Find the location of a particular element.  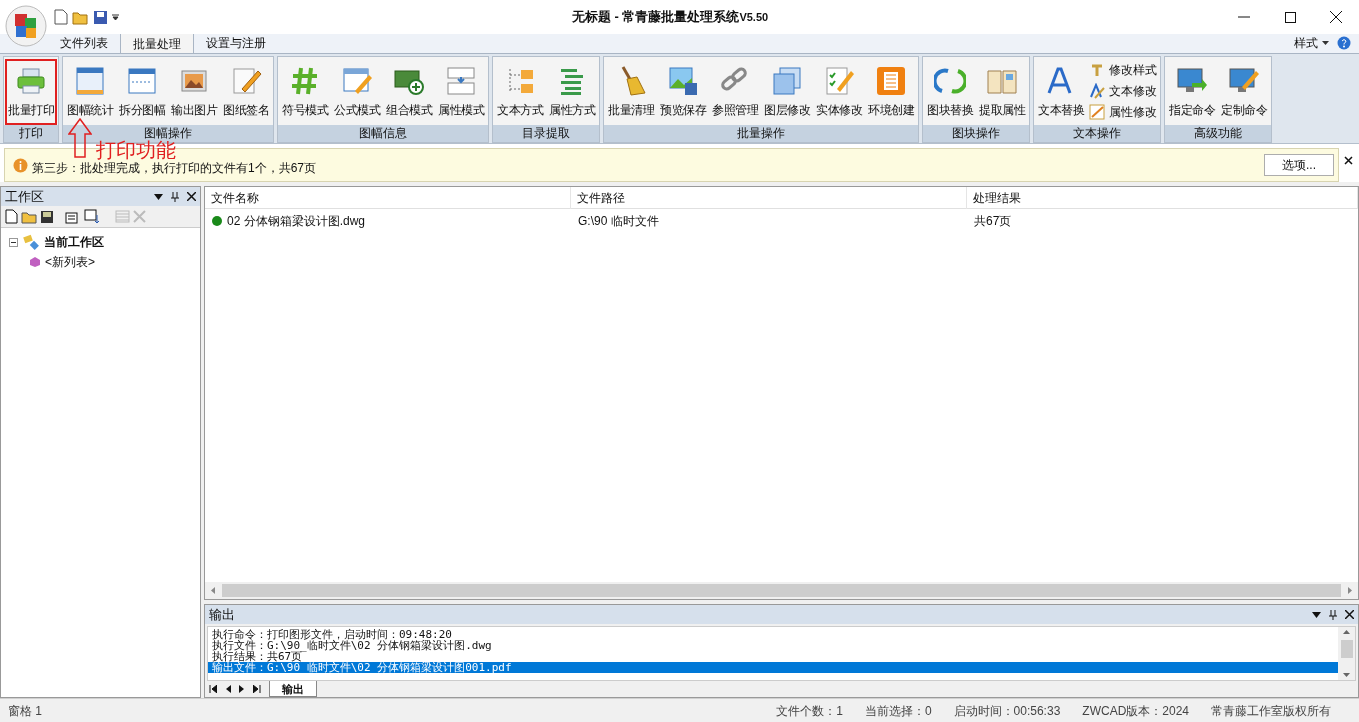

pencil-paper-icon is located at coordinates (246, 81).